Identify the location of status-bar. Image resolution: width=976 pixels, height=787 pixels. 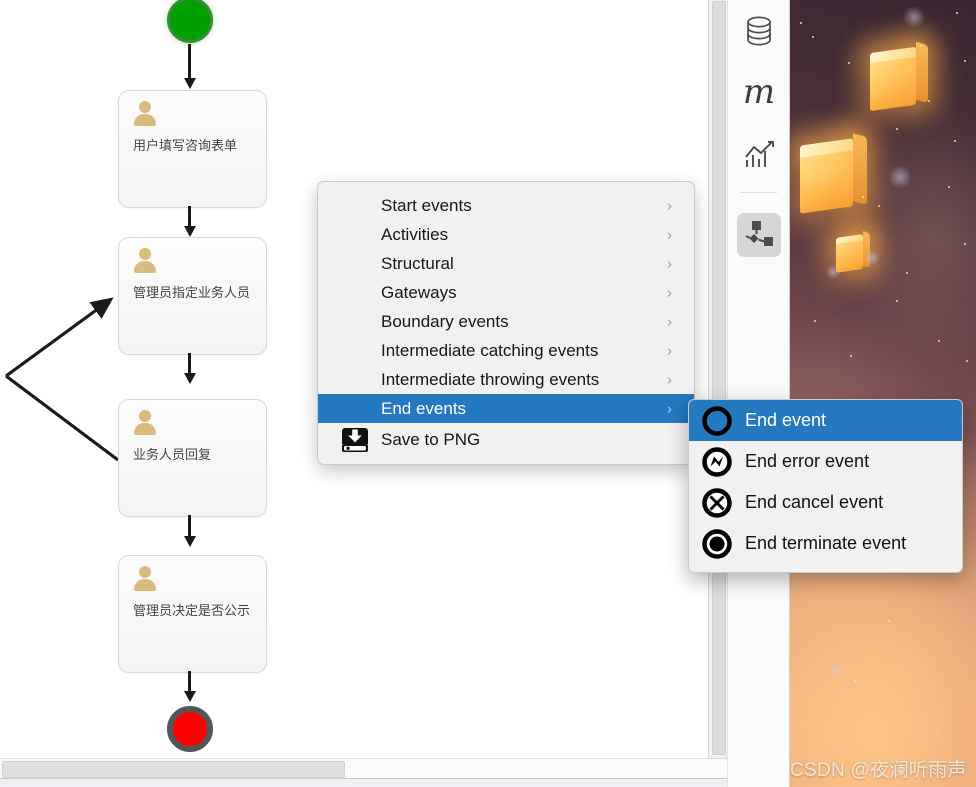
(363, 782).